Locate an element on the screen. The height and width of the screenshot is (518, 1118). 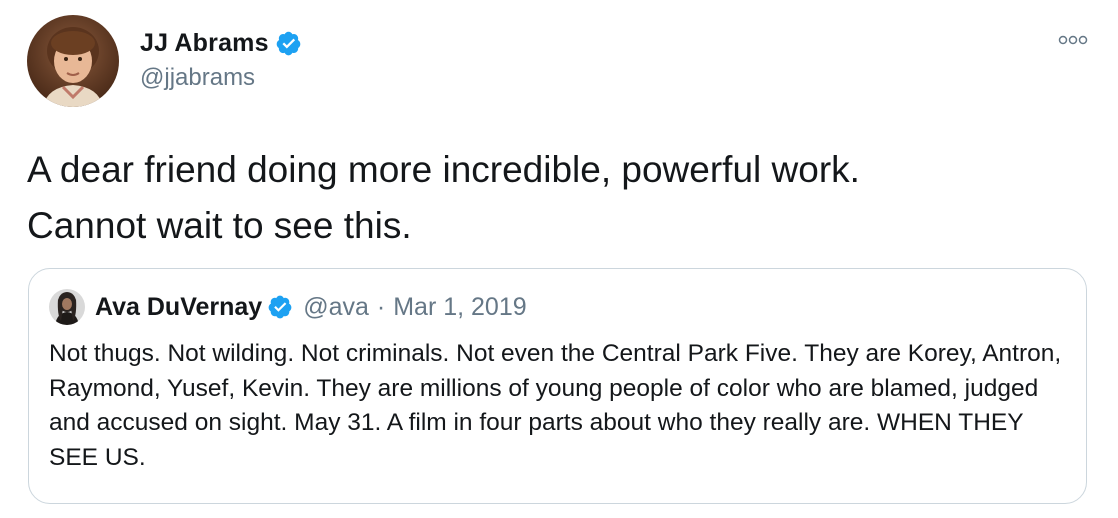
author-display-name: JJ Abrams is located at coordinates (204, 43).